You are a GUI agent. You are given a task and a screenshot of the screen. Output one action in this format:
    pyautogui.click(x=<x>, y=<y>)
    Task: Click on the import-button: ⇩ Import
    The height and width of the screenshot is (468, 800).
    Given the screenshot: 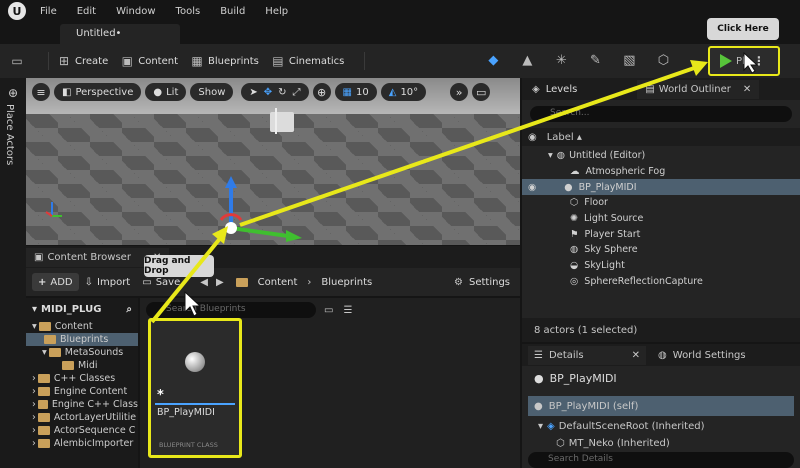 What is the action you would take?
    pyautogui.click(x=108, y=282)
    